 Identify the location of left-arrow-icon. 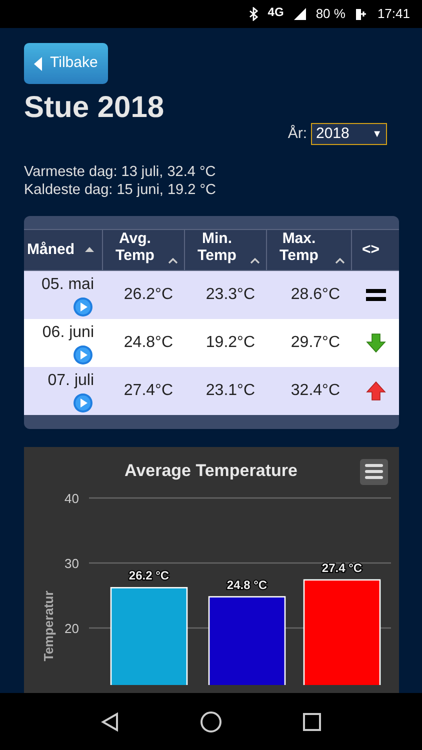
(38, 63).